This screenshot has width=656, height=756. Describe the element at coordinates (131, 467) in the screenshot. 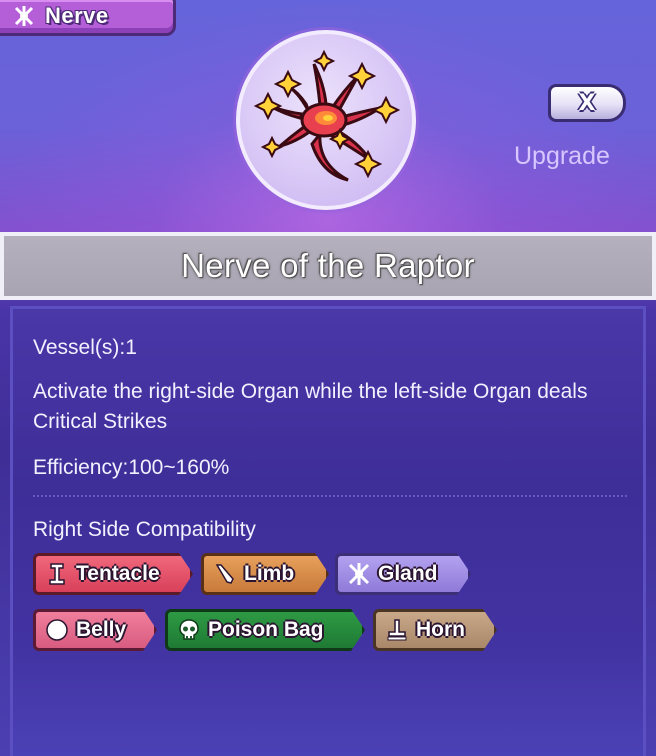

I see `efficiency-value: Efficiency:100~160%` at that location.